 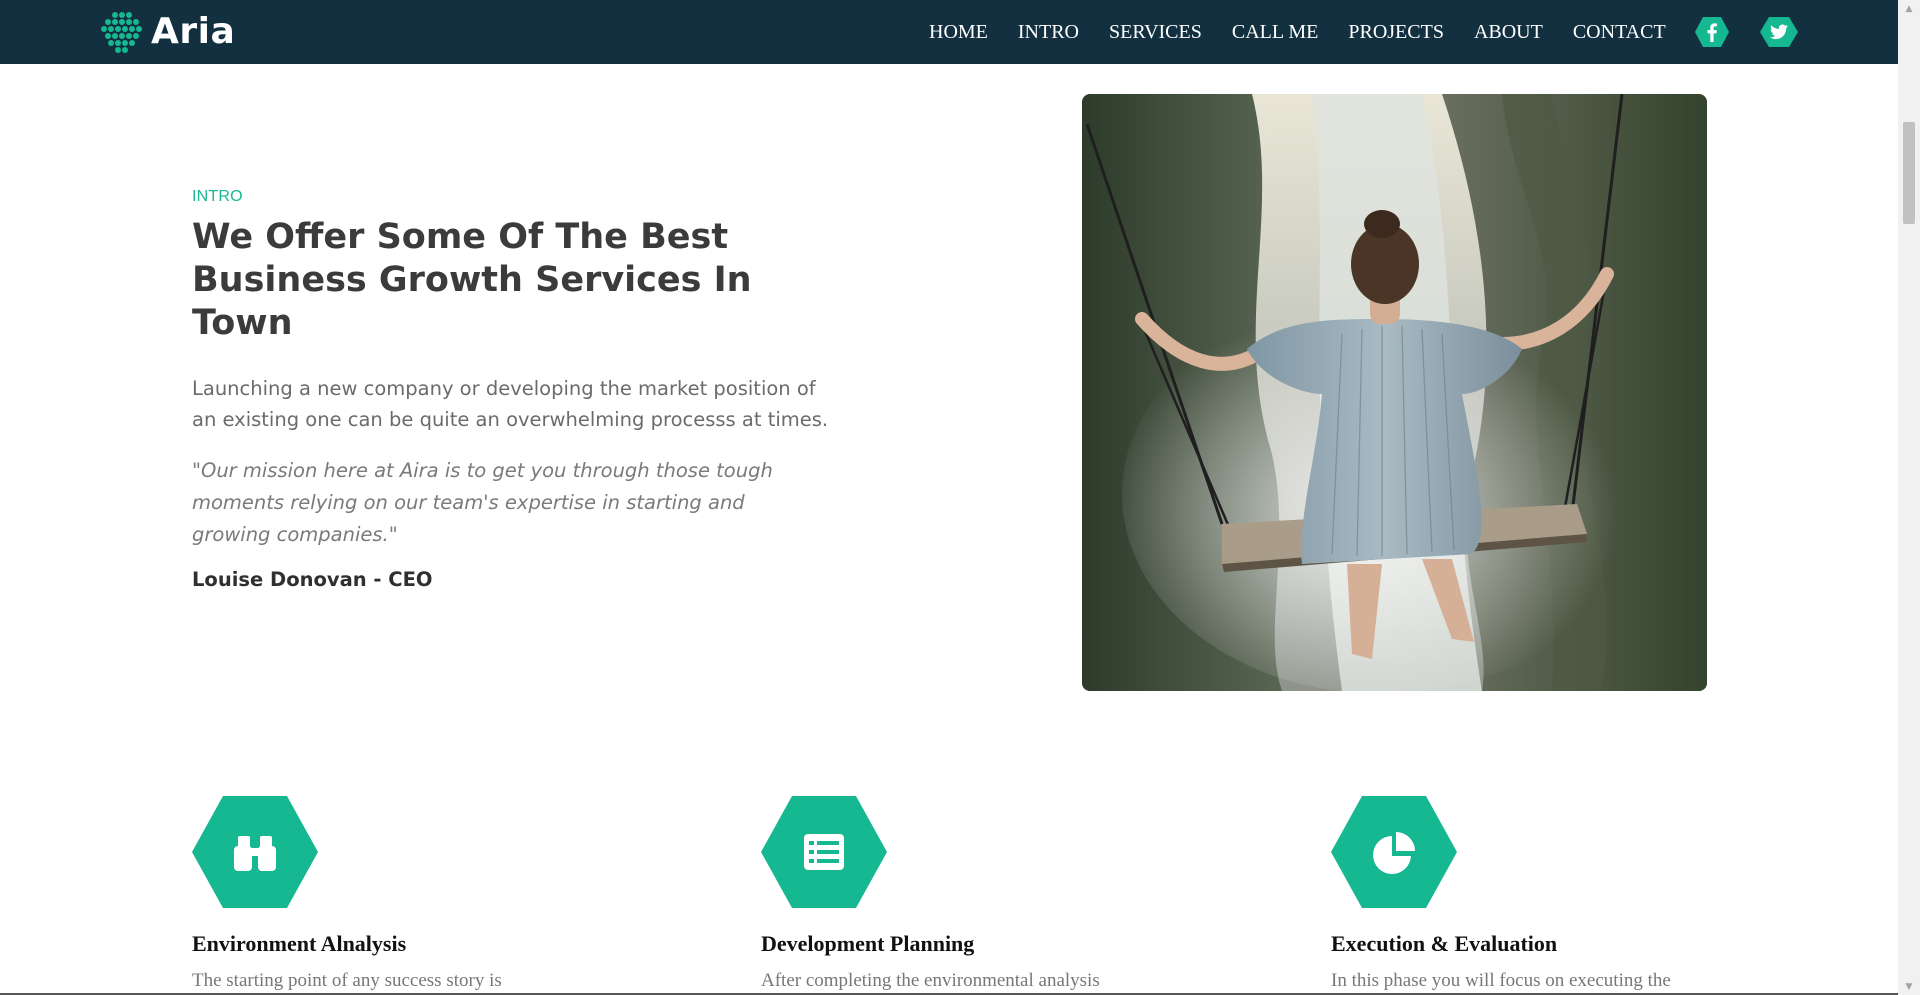 What do you see at coordinates (1048, 32) in the screenshot?
I see `nav-intro: INTRO` at bounding box center [1048, 32].